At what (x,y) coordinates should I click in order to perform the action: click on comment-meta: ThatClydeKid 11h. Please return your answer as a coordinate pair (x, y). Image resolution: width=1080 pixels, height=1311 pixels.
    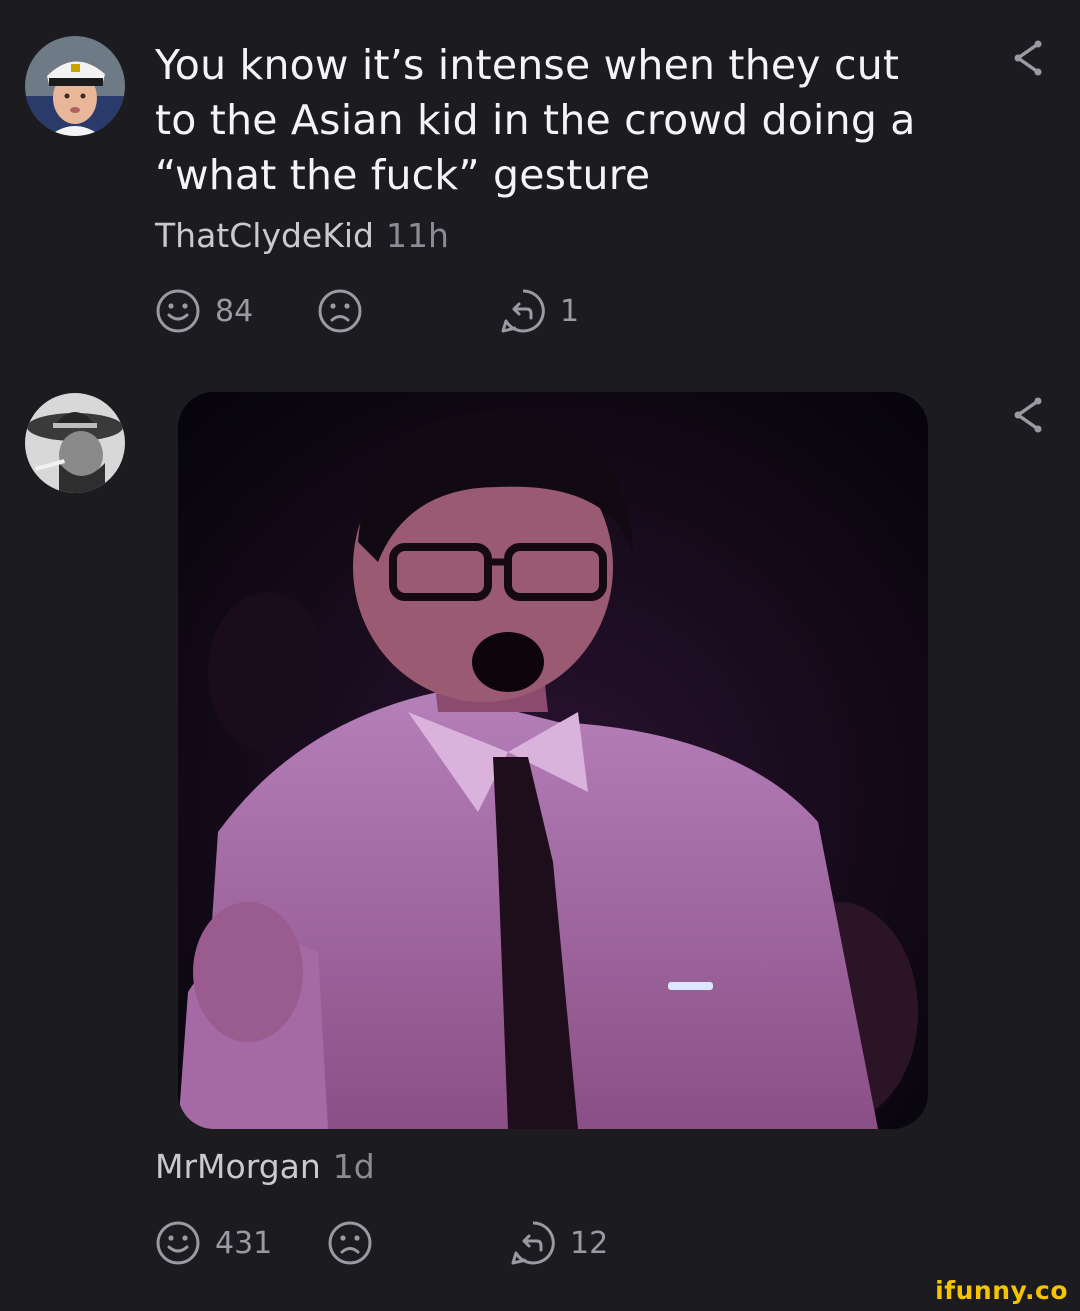
    Looking at the image, I should click on (302, 235).